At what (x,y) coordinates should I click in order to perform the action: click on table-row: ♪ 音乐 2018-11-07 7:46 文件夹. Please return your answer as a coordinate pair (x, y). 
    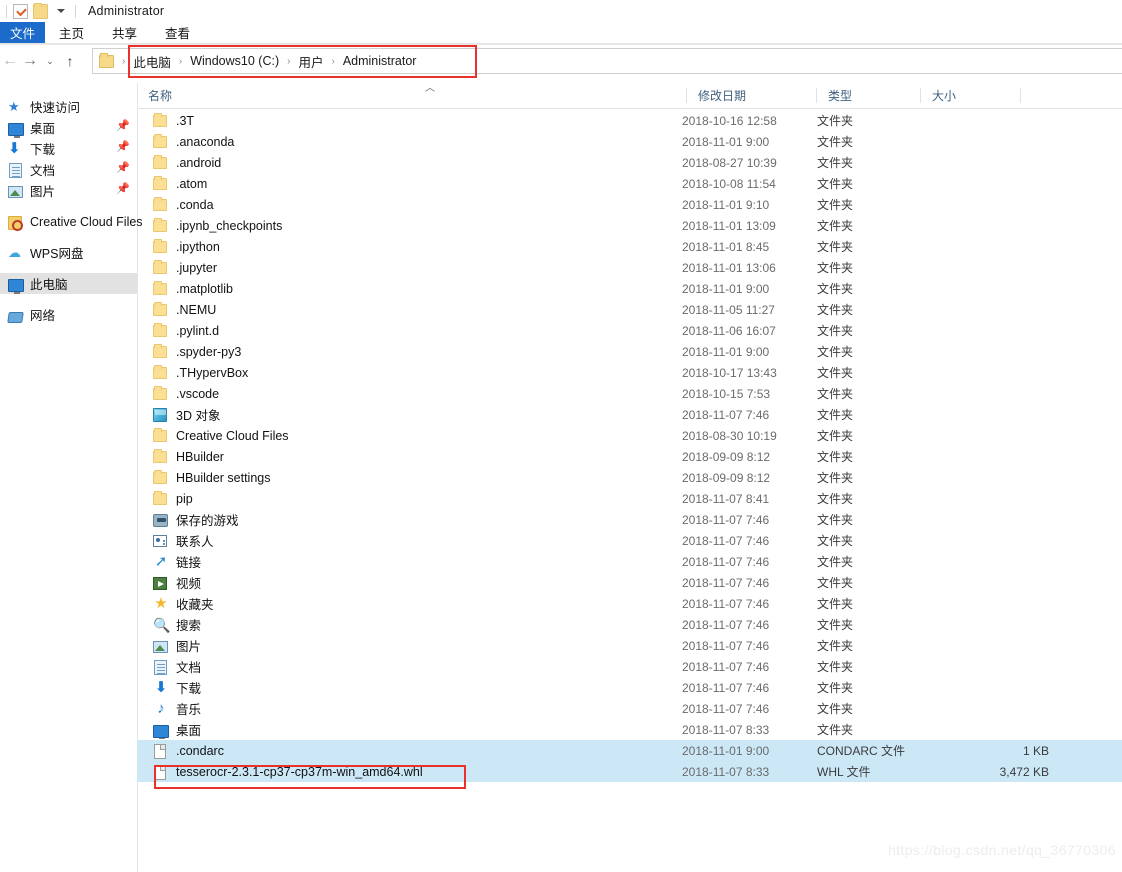
    Looking at the image, I should click on (629, 708).